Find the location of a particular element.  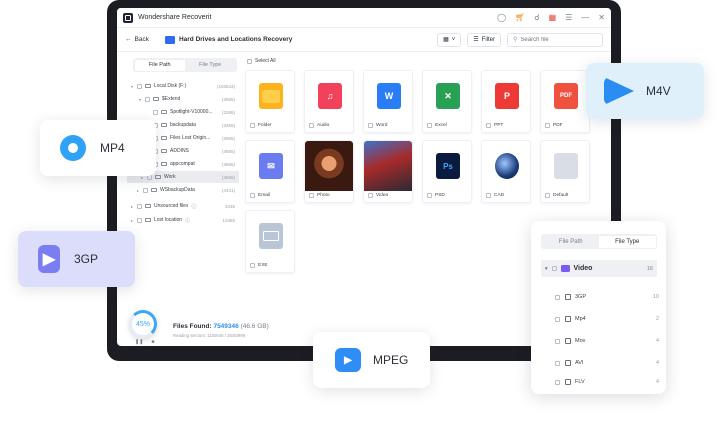

tile-ppt: P PPT is located at coordinates (506, 101).